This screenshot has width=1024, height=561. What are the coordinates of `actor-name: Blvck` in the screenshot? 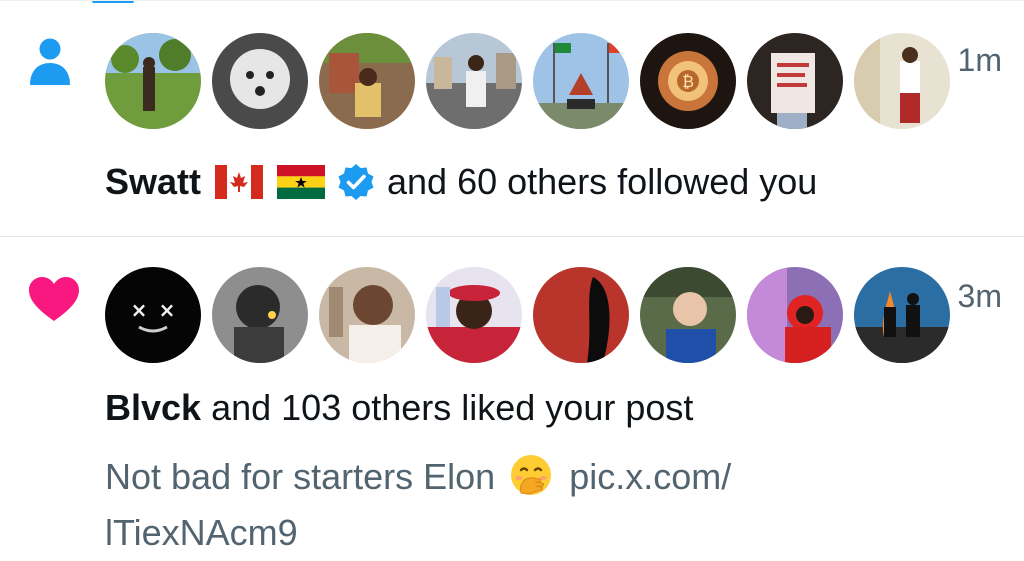 It's located at (153, 408).